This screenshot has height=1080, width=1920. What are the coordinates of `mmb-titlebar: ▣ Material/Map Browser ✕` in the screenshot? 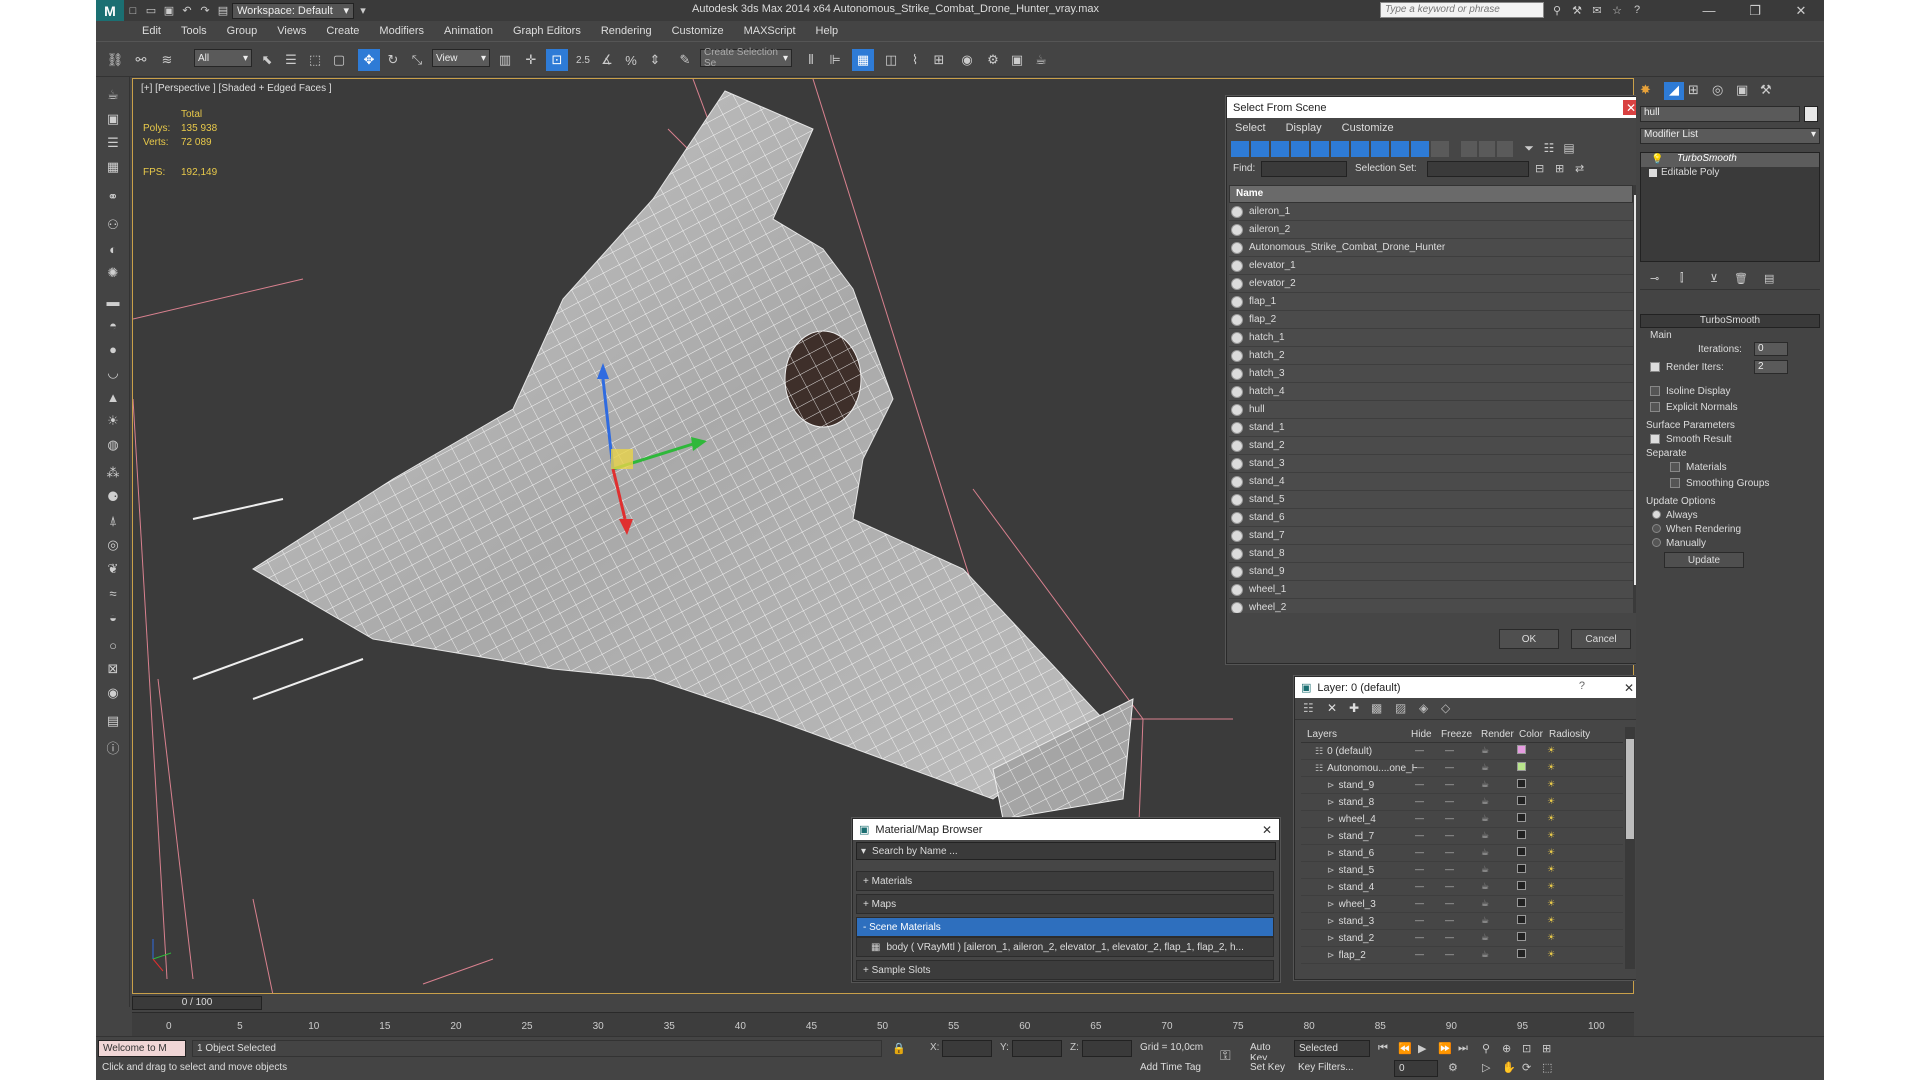 It's located at (1066, 829).